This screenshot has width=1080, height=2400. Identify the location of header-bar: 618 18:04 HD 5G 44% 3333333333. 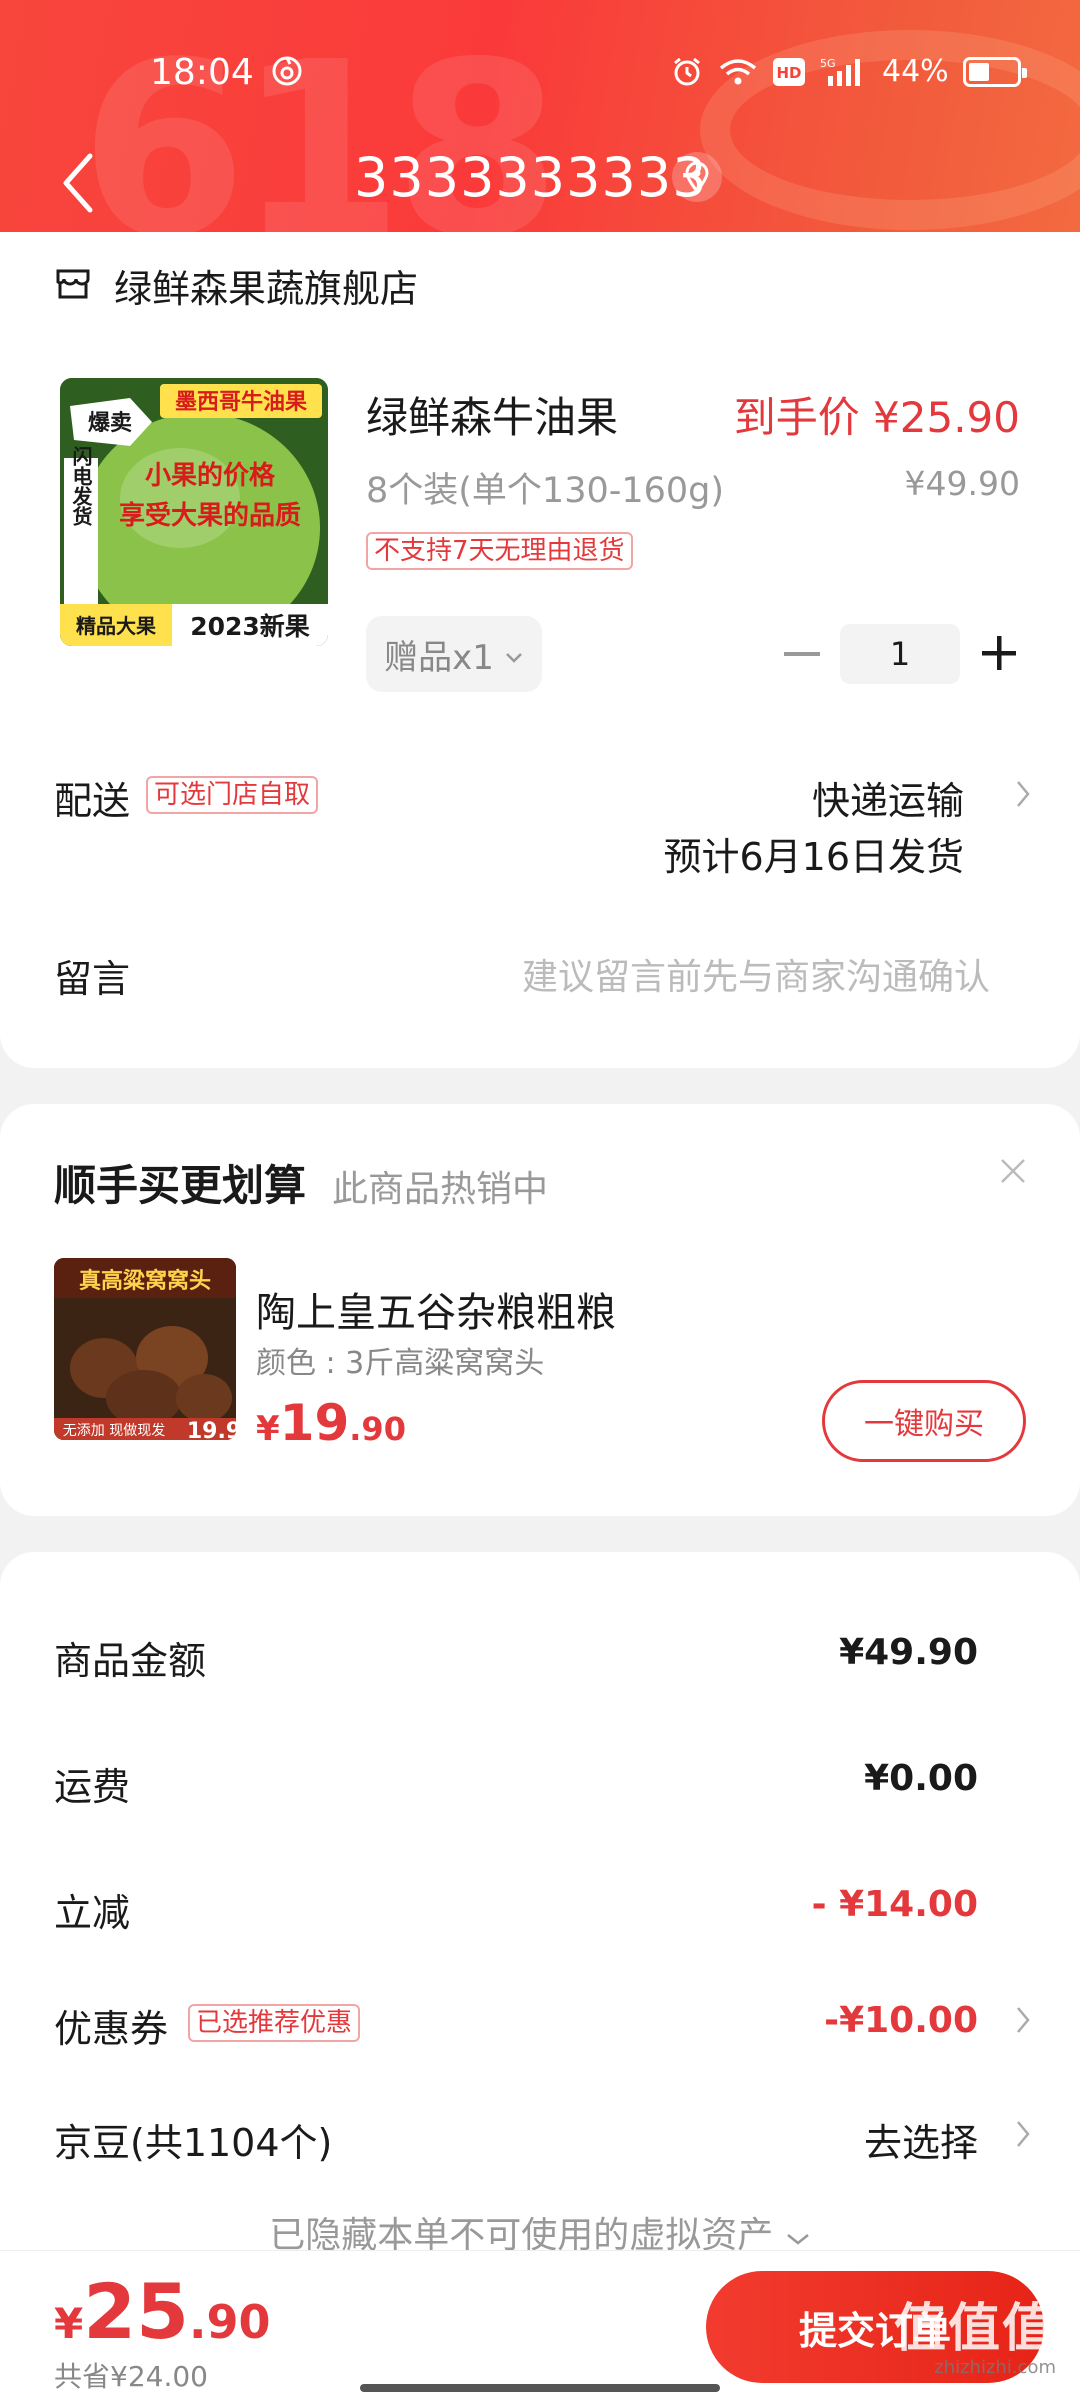
(540, 127).